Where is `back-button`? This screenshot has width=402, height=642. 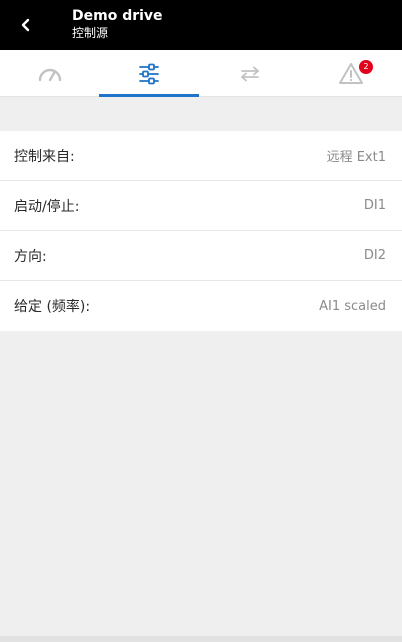 back-button is located at coordinates (26, 25).